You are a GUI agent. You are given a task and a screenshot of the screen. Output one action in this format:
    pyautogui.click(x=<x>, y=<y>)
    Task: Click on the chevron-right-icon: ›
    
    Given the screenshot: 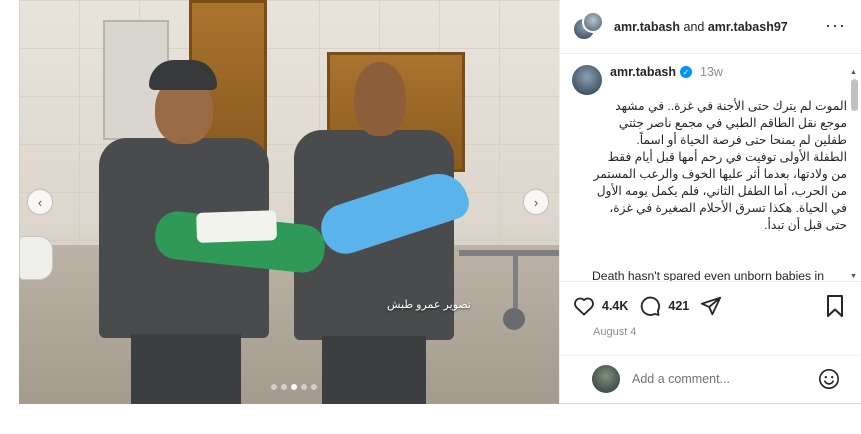 What is the action you would take?
    pyautogui.click(x=536, y=202)
    